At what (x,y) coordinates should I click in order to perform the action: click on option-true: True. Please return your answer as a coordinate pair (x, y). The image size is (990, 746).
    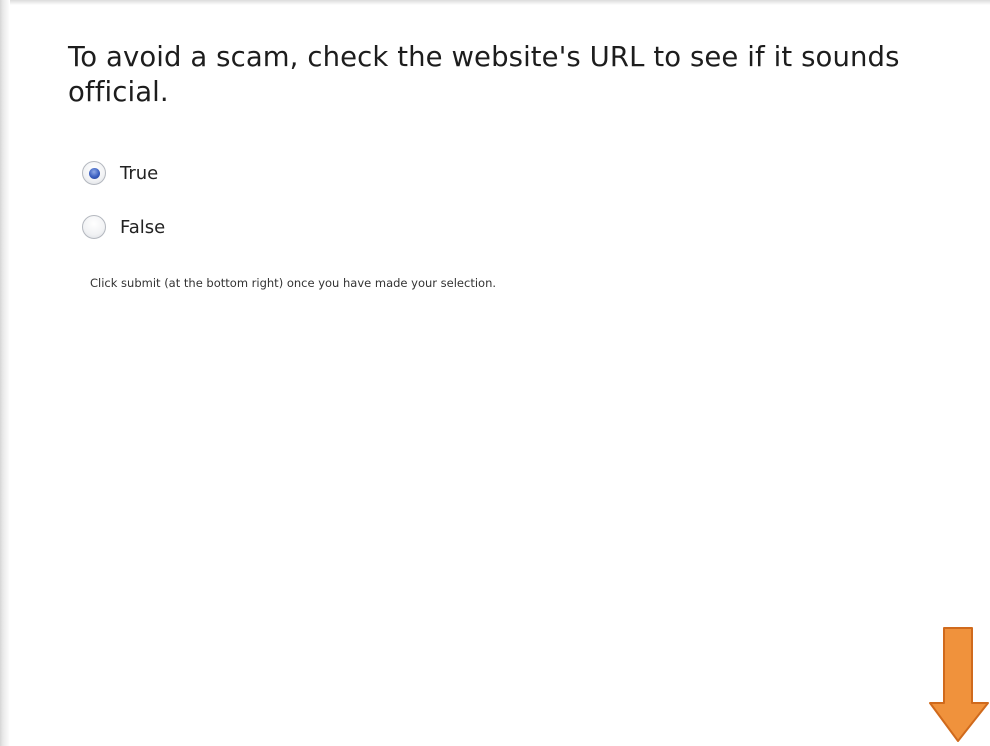
    Looking at the image, I should click on (120, 173).